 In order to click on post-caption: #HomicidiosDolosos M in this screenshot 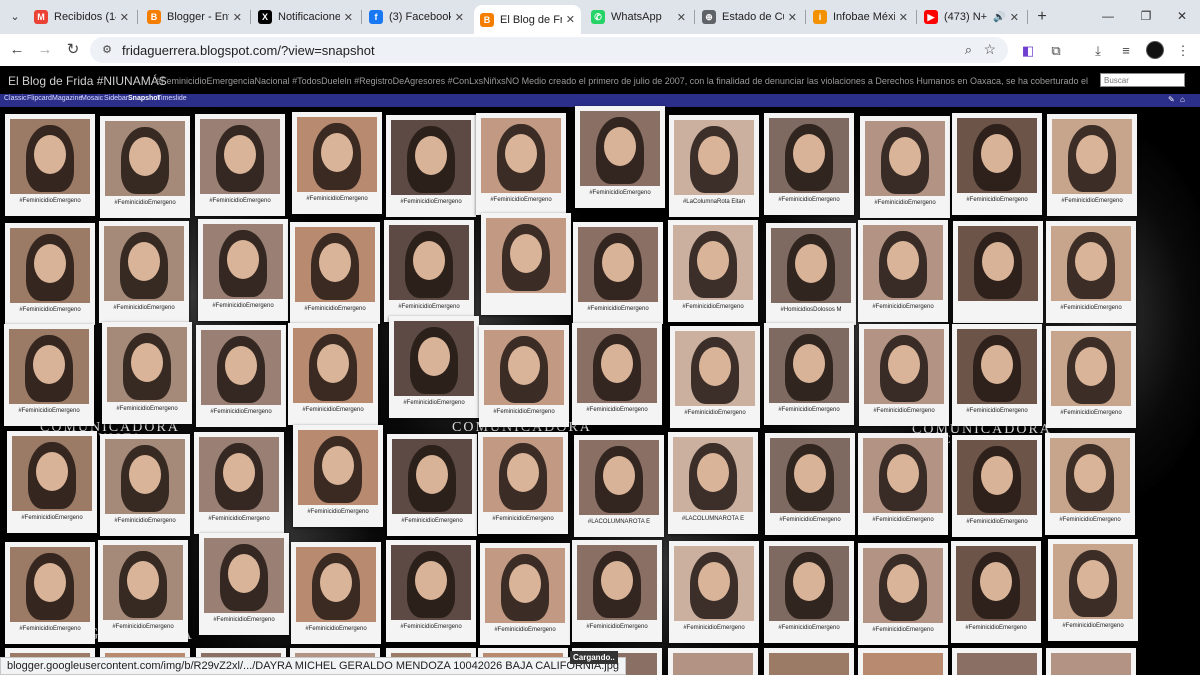, I will do `click(811, 308)`.